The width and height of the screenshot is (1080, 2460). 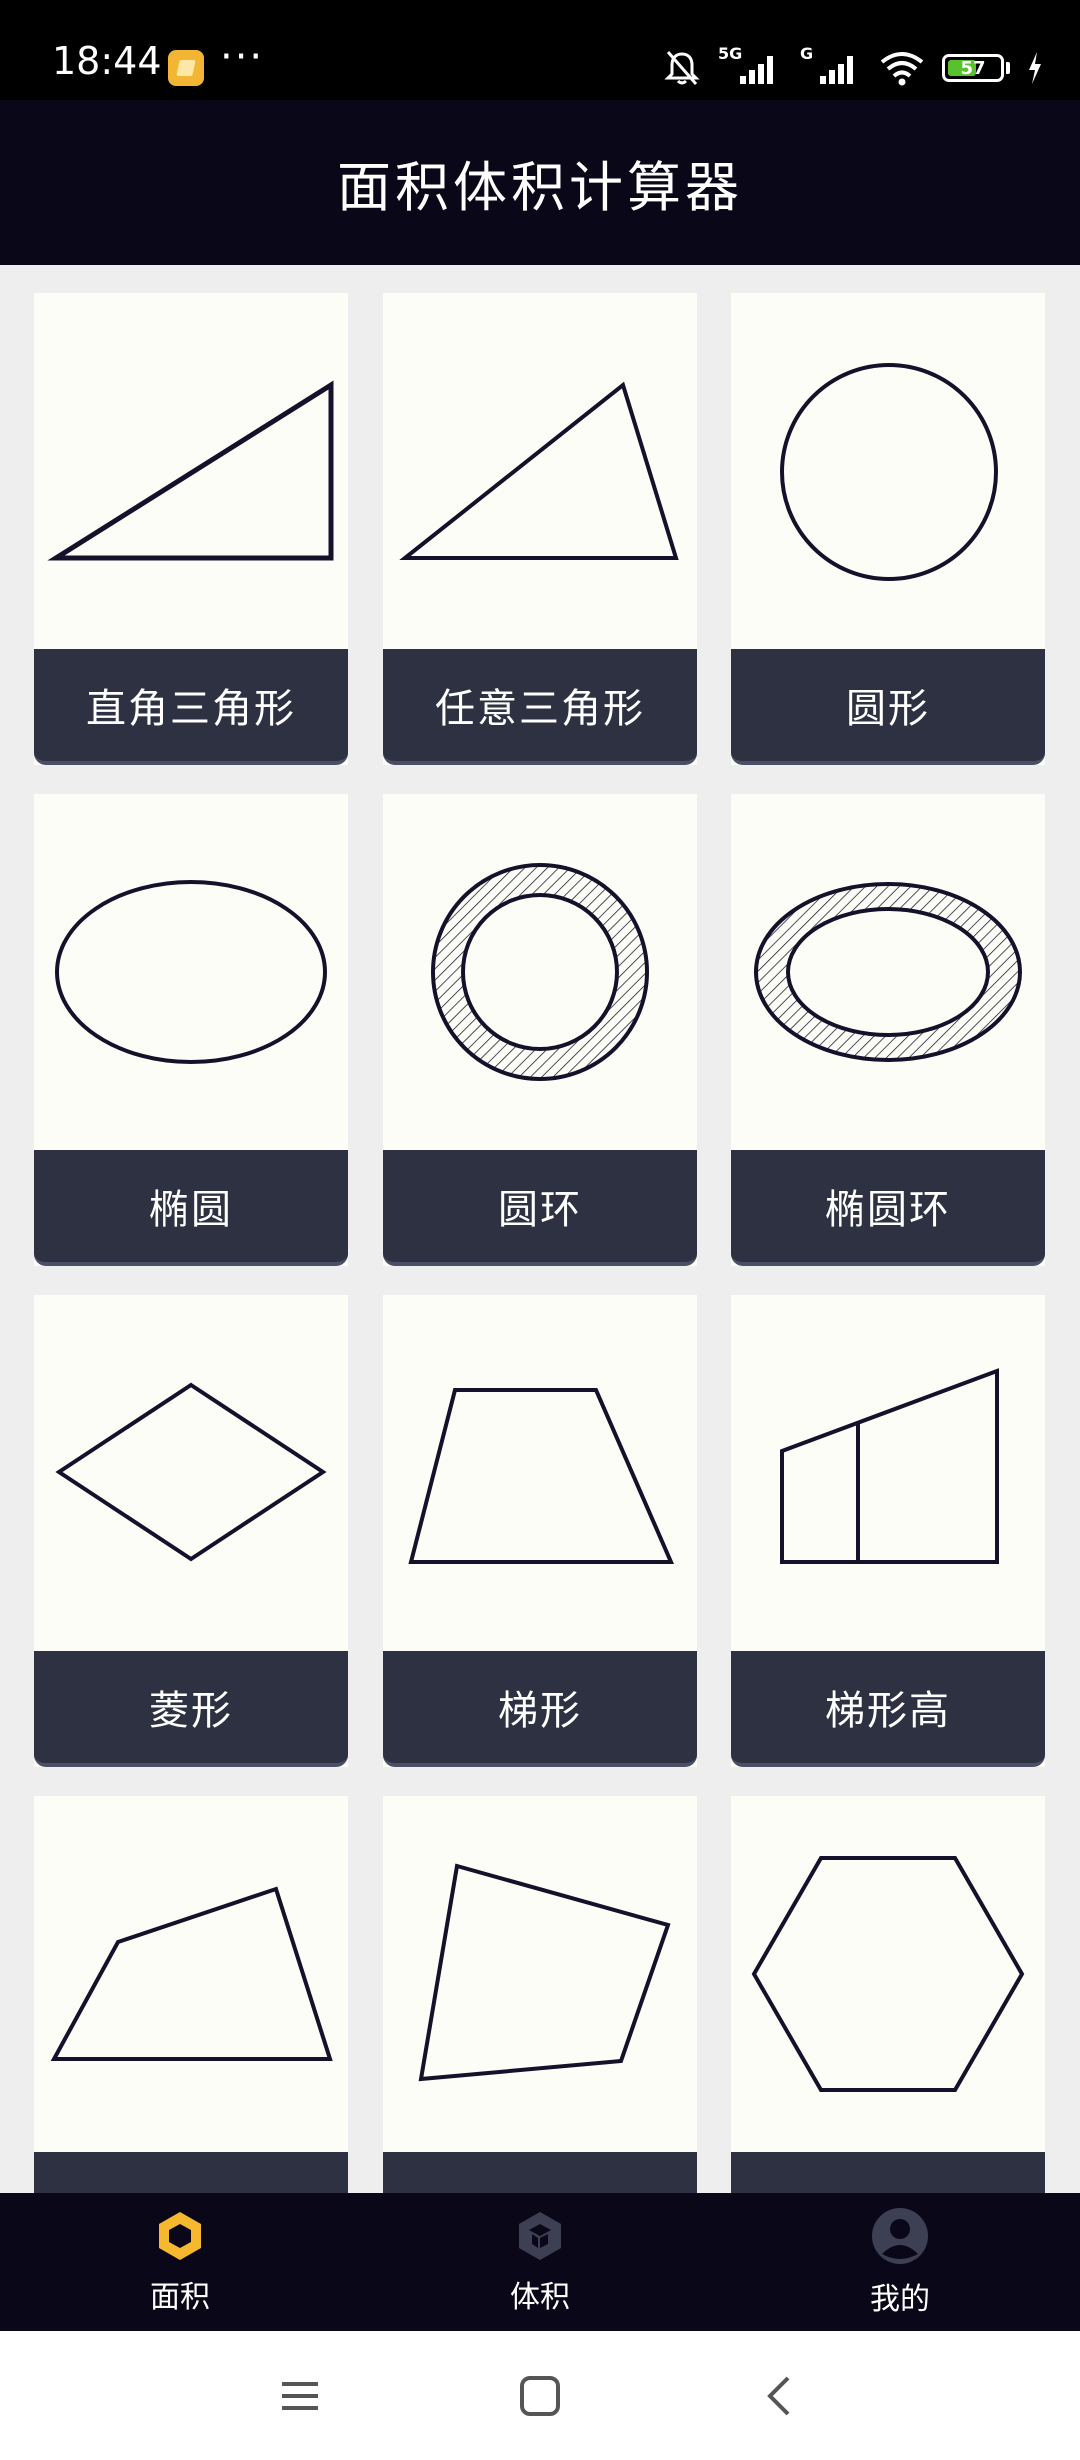 I want to click on nav-tab-volume: 体积, so click(x=540, y=2262).